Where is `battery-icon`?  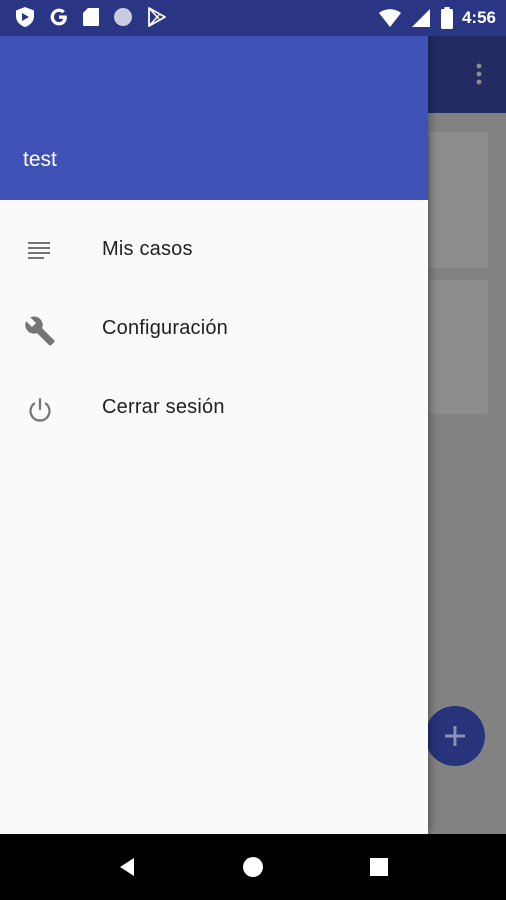 battery-icon is located at coordinates (446, 18).